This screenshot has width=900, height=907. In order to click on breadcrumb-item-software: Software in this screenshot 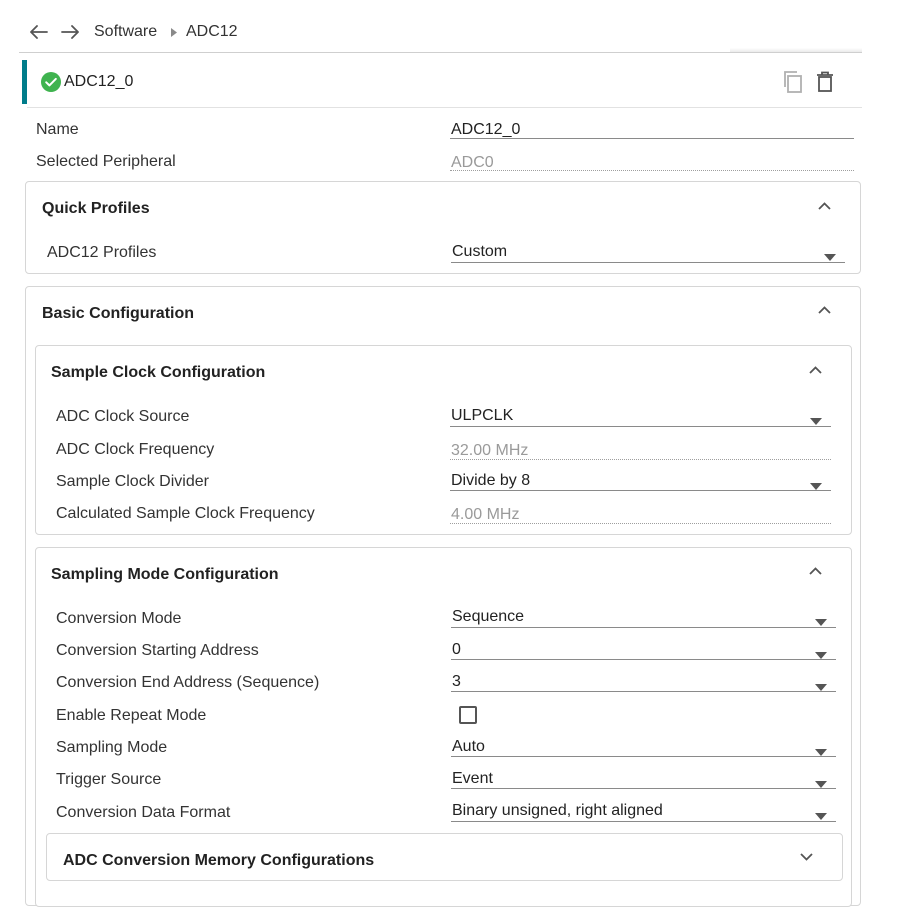, I will do `click(125, 32)`.